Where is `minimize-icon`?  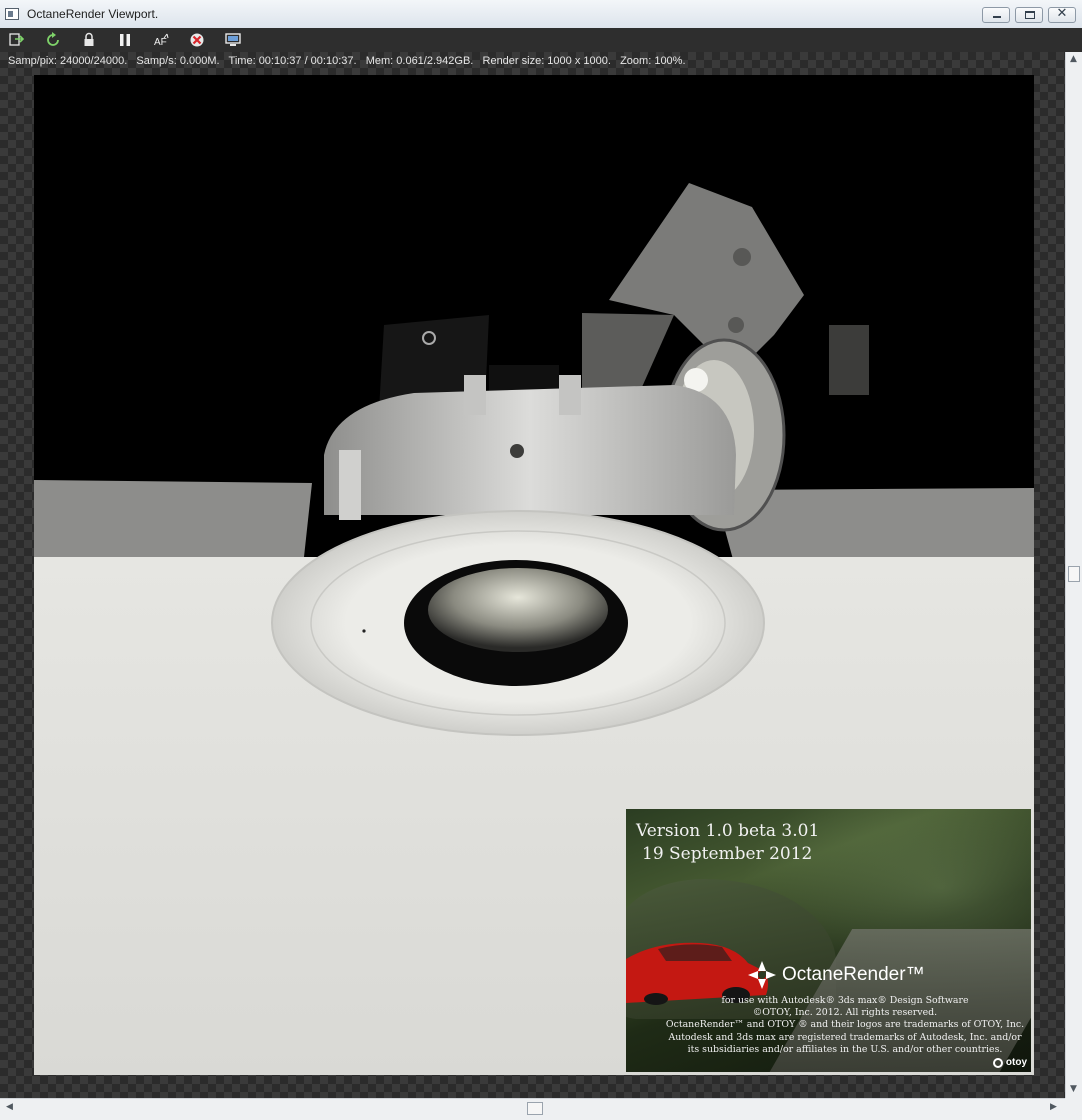 minimize-icon is located at coordinates (997, 17).